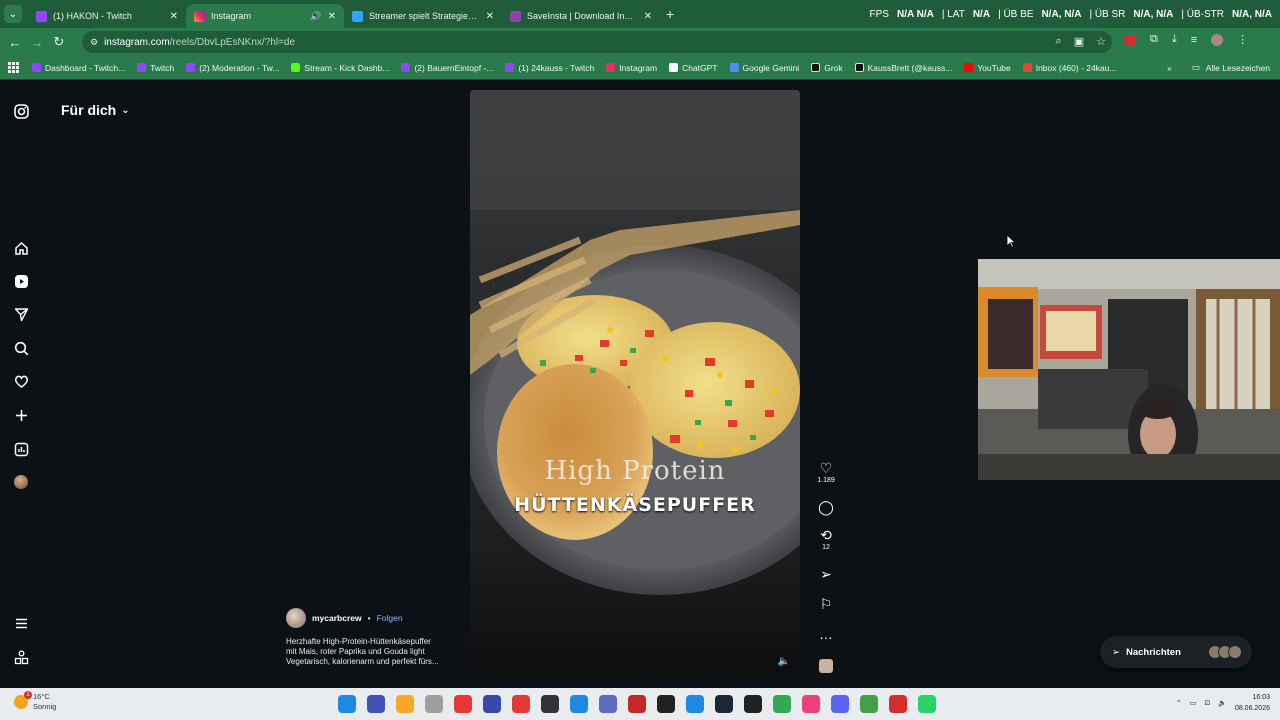  I want to click on mute-speaker-icon: 🔈, so click(784, 661).